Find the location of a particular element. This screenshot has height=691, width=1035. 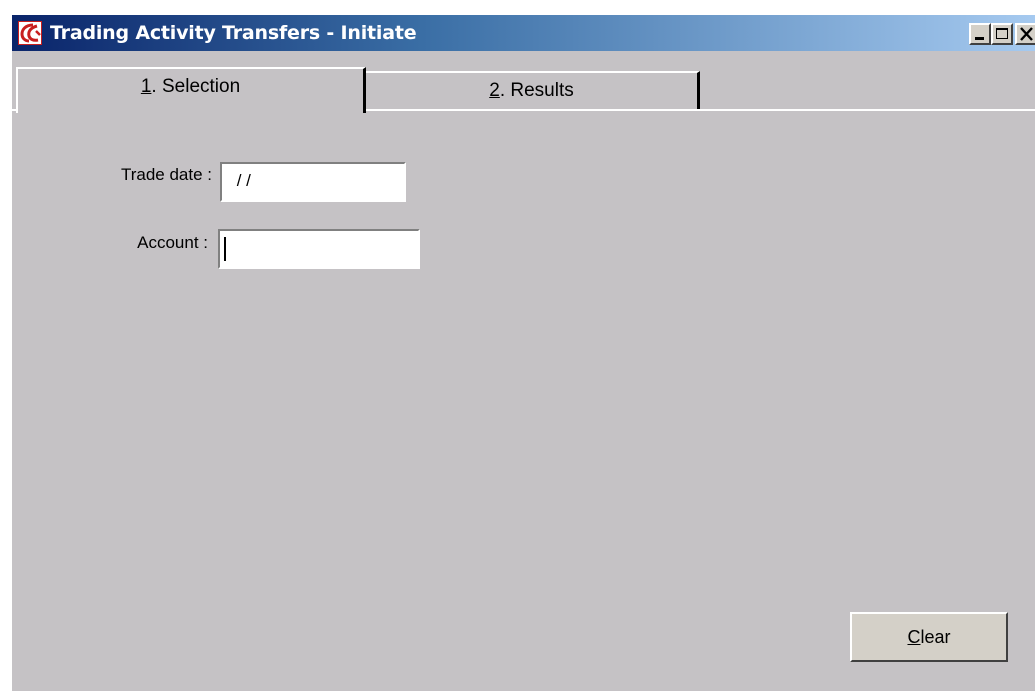

clear-button: Clear is located at coordinates (929, 637).